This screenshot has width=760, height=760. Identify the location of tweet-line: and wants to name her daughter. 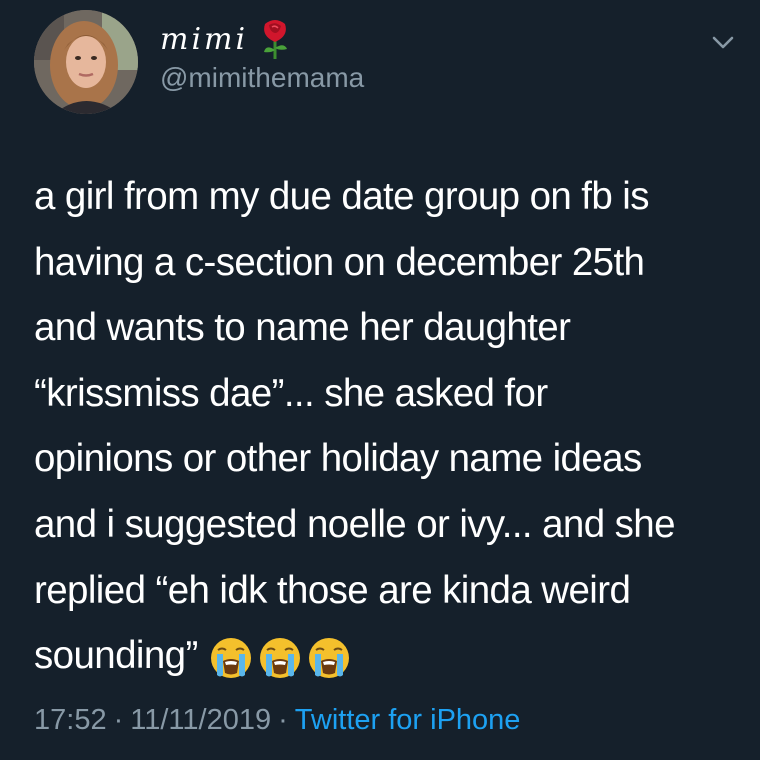
(302, 328).